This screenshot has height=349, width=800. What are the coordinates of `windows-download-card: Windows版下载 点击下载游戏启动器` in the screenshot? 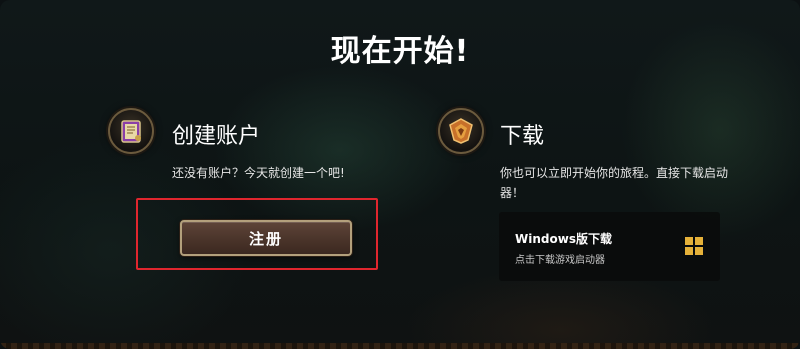 It's located at (609, 246).